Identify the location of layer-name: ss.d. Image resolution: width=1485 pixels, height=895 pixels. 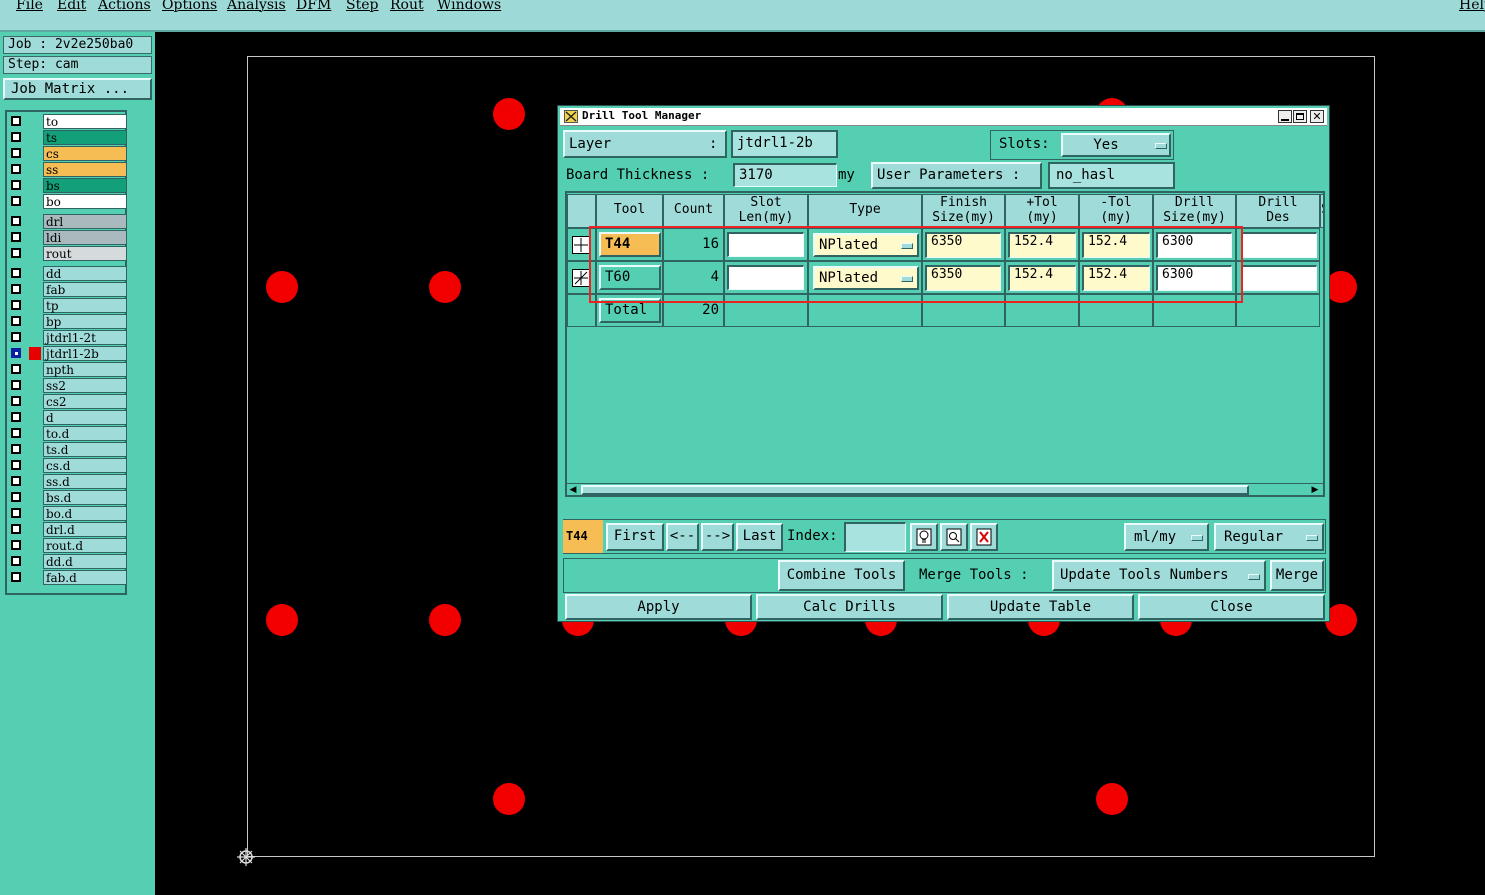
(85, 481).